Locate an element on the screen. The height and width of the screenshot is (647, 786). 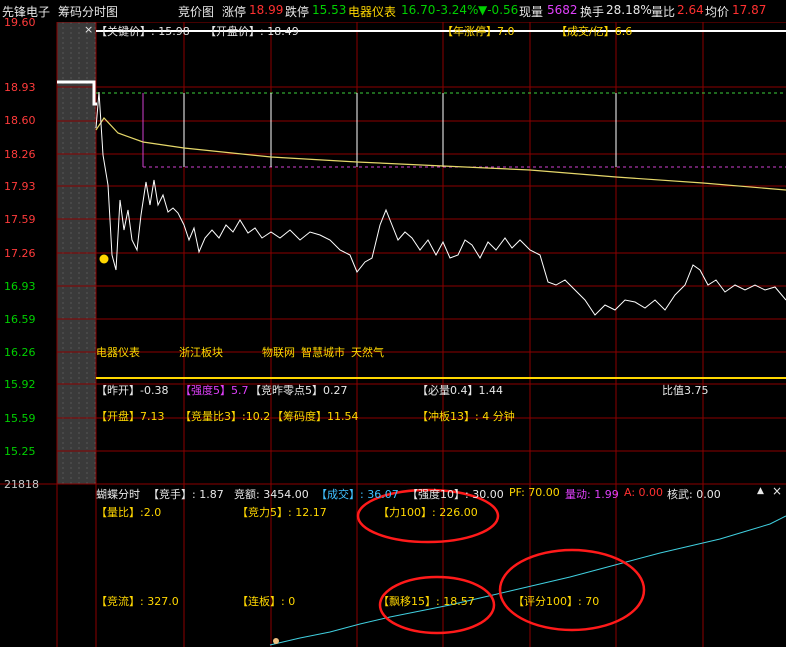
panel-dropdown-icon: ▲ is located at coordinates (760, 491).